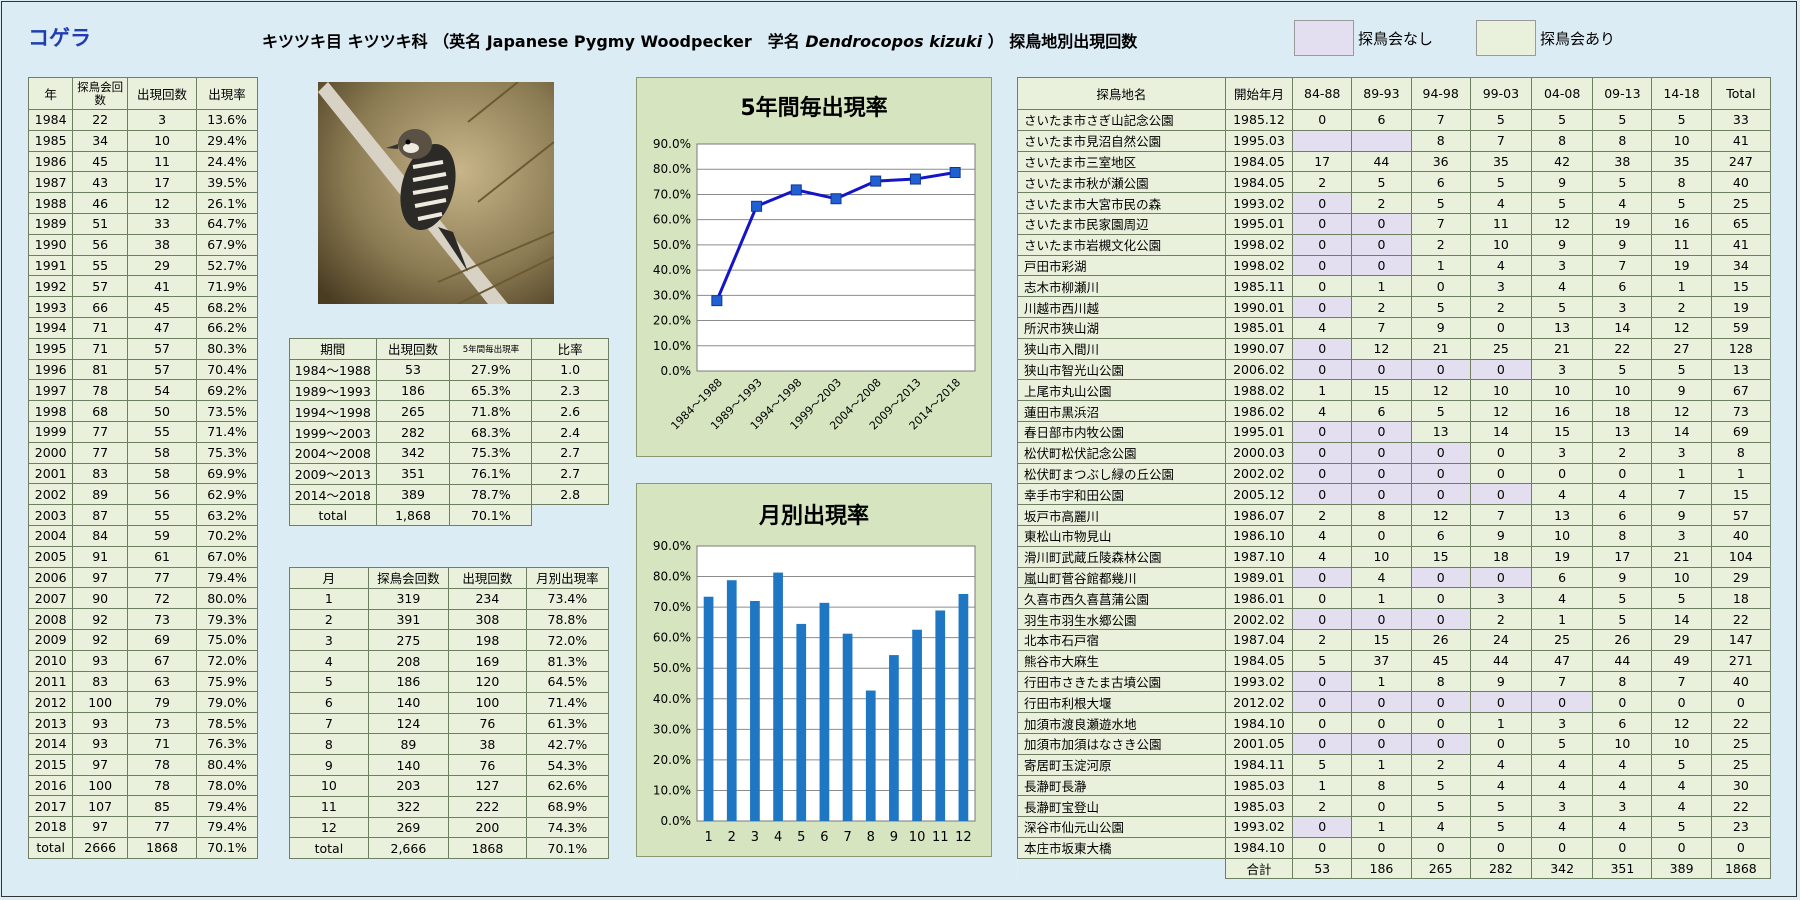  Describe the element at coordinates (50, 244) in the screenshot. I see `table-cell: 1990` at that location.